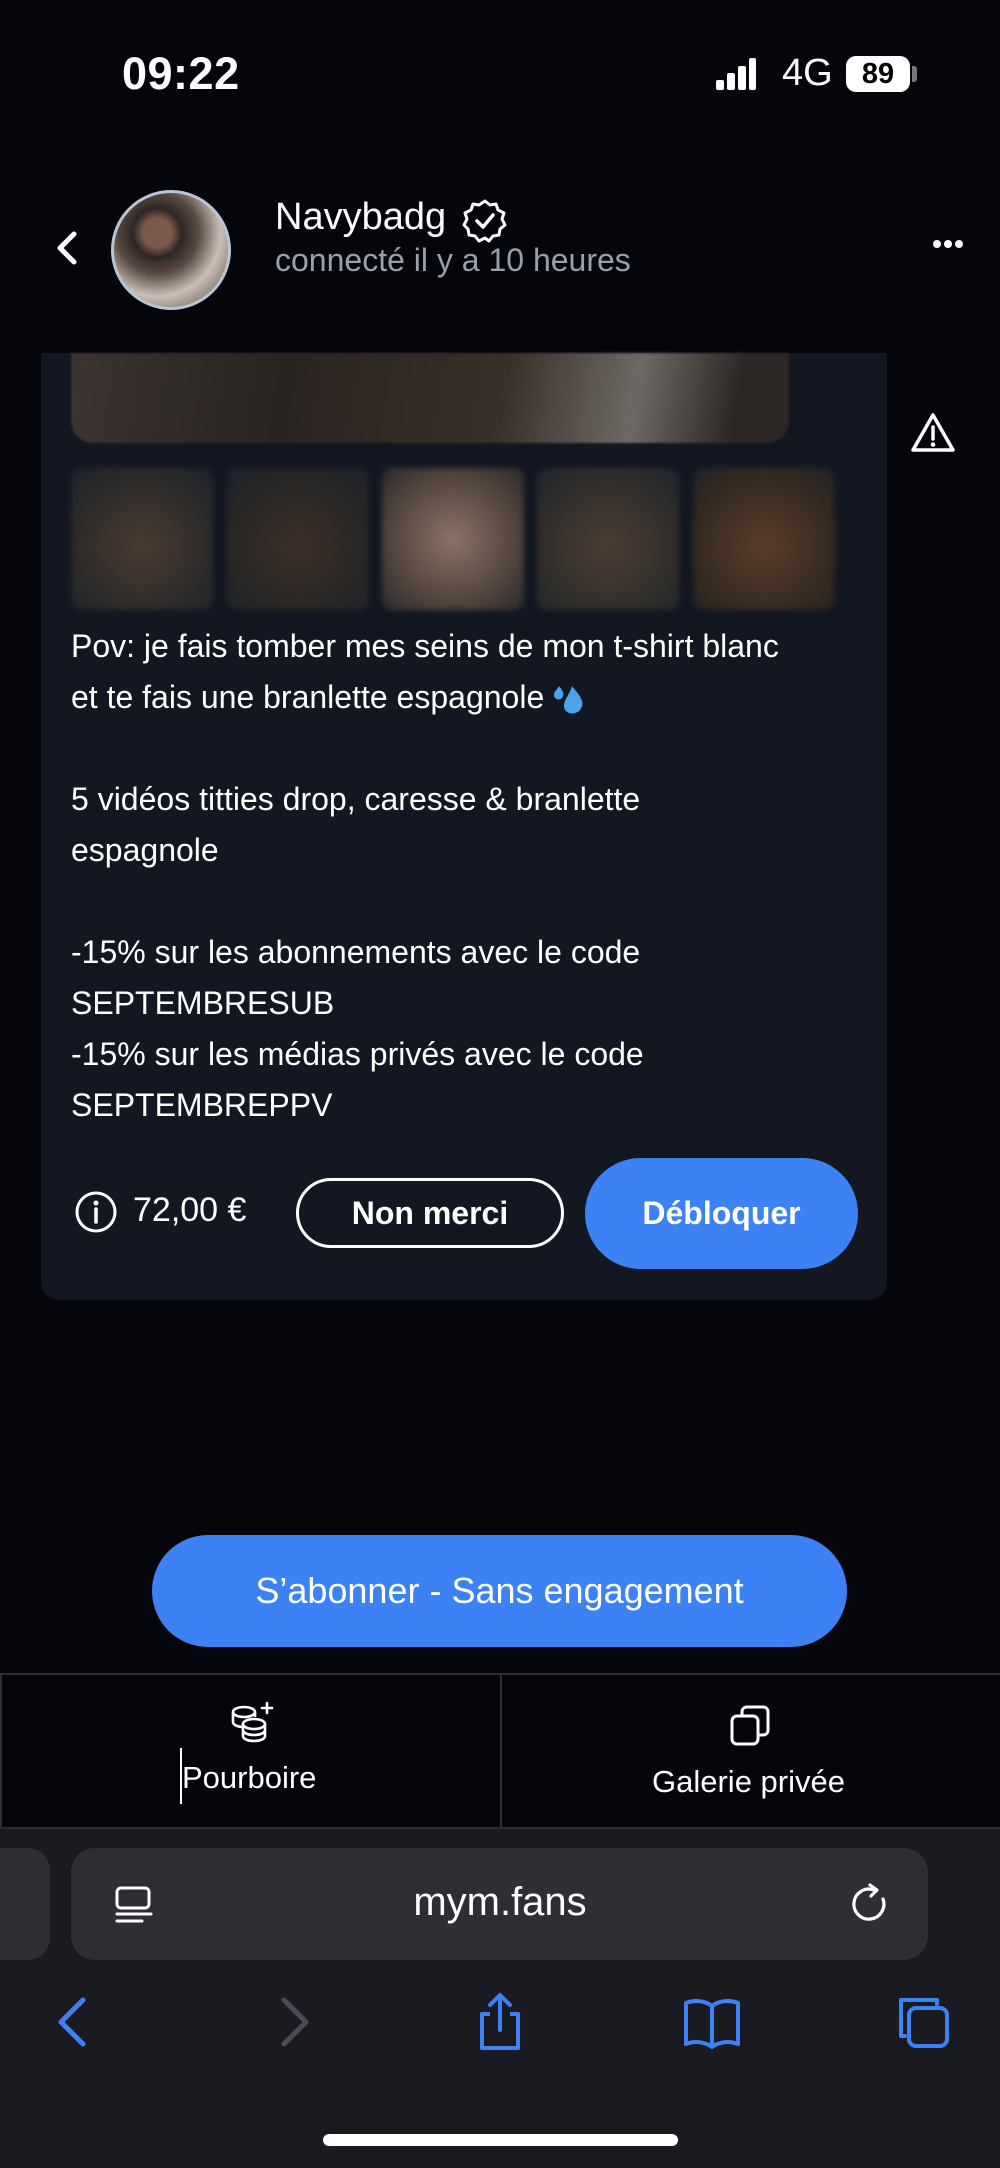  Describe the element at coordinates (878, 74) in the screenshot. I see `battery-icon: 89` at that location.